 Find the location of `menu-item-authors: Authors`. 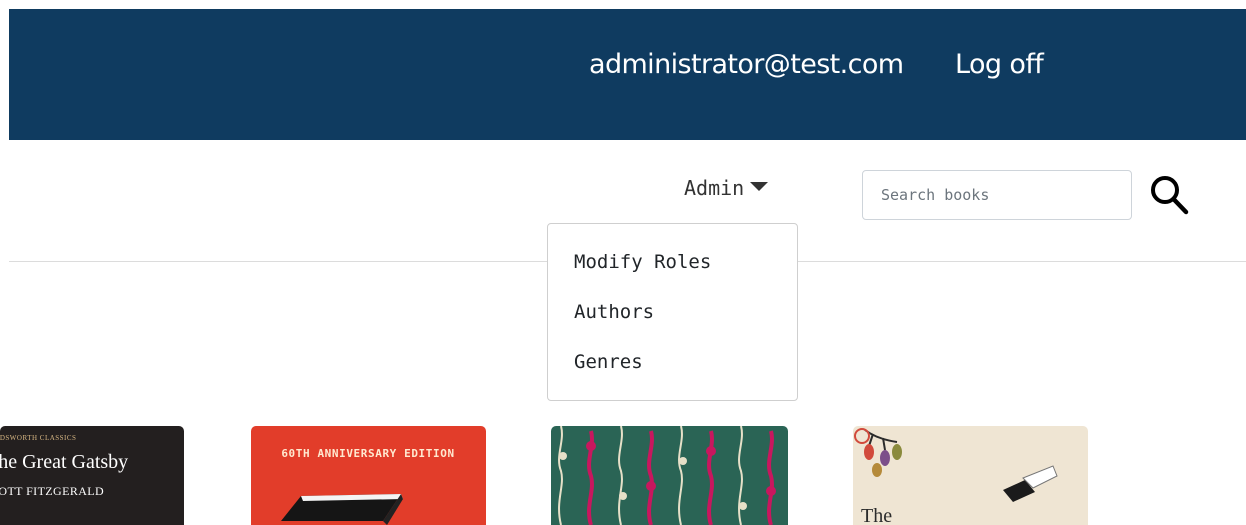

menu-item-authors: Authors is located at coordinates (614, 312).